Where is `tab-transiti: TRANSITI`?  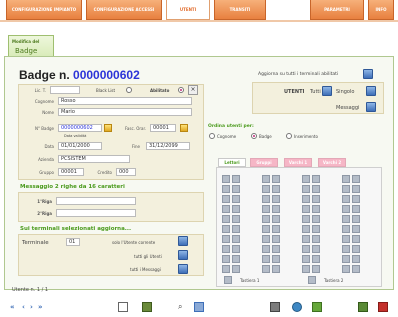 tab-transiti: TRANSITI is located at coordinates (240, 10).